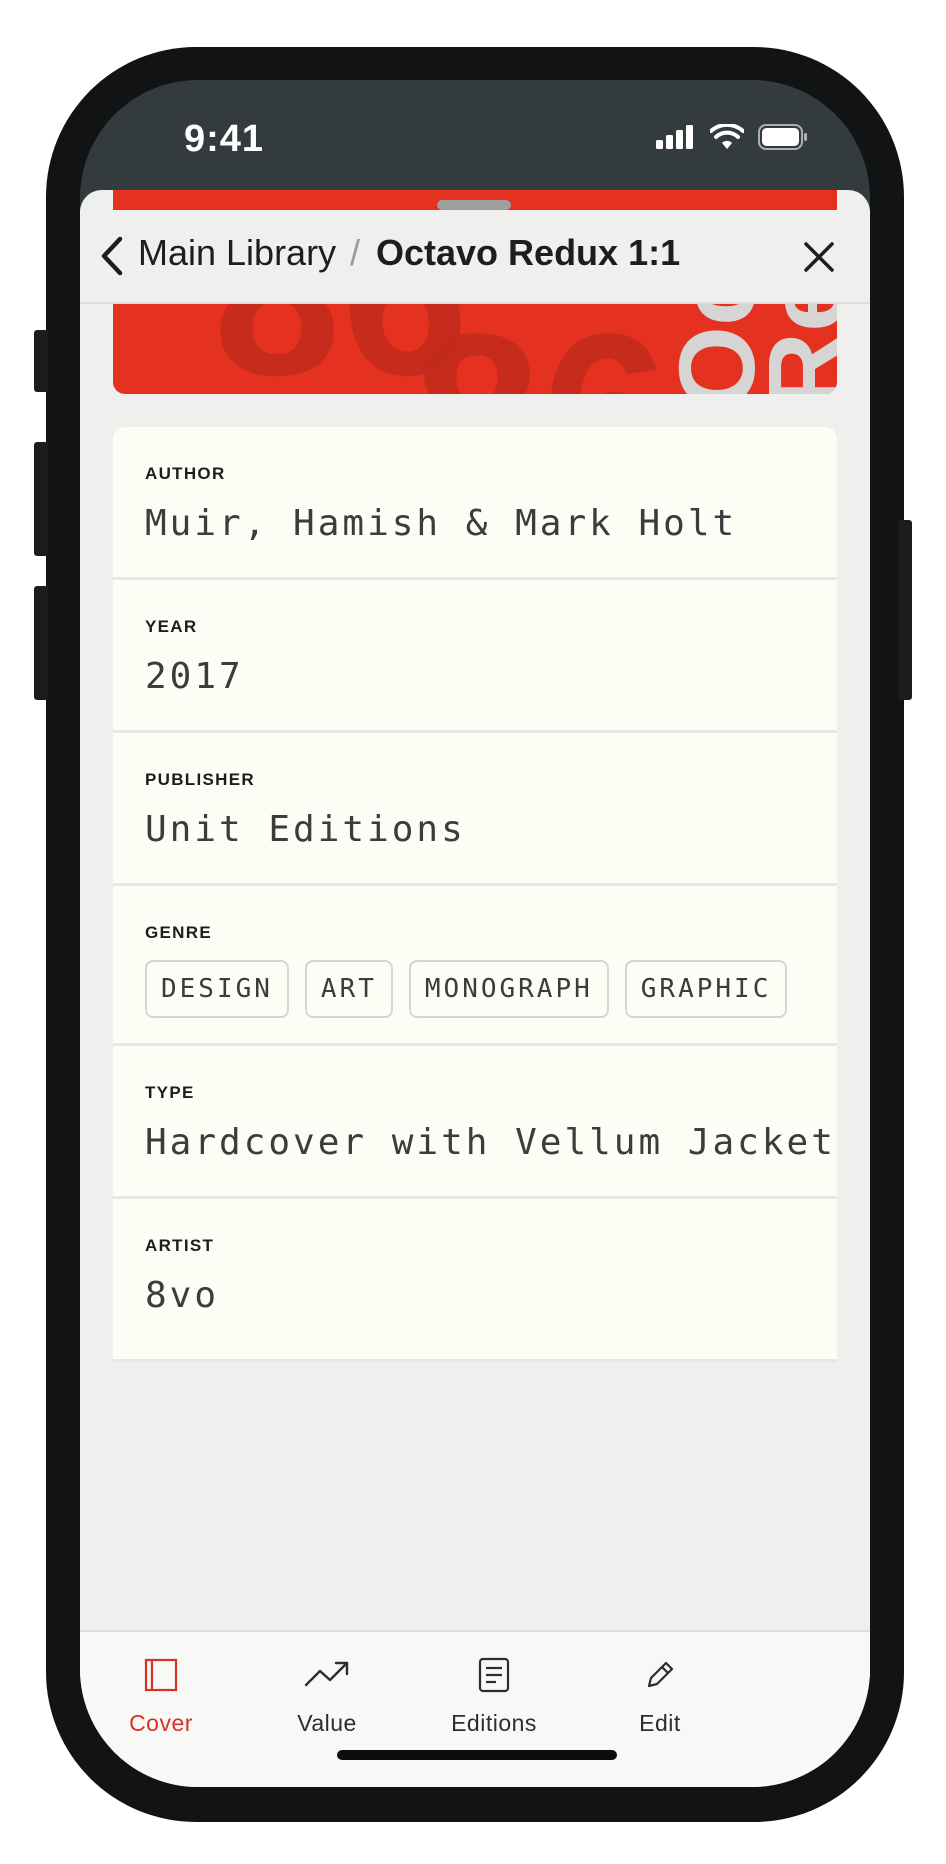 This screenshot has width=946, height=1864. Describe the element at coordinates (112, 256) in the screenshot. I see `chevron-left-icon` at that location.